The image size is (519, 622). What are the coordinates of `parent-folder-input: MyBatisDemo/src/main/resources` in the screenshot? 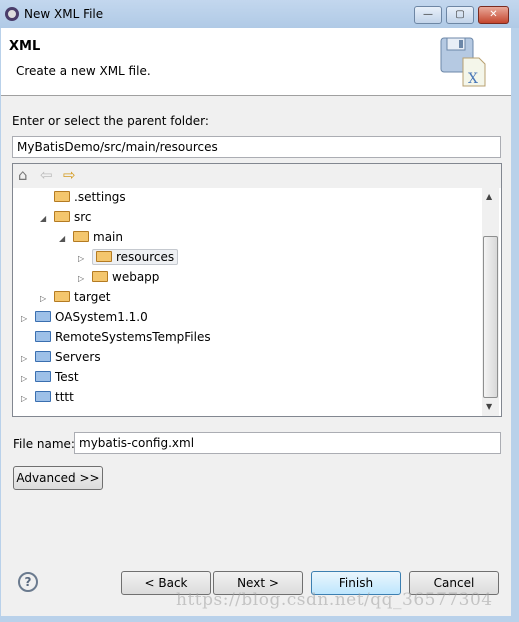 It's located at (256, 147).